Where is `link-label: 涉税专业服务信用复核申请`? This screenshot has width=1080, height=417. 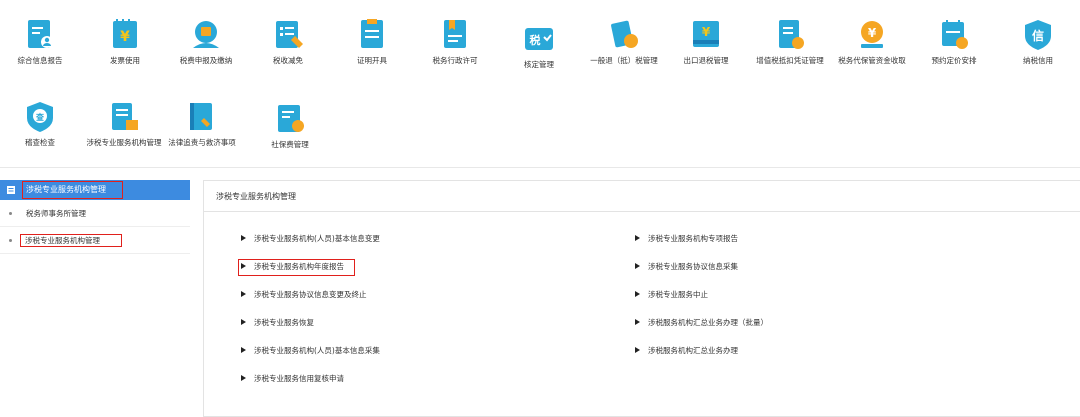 link-label: 涉税专业服务信用复核申请 is located at coordinates (299, 378).